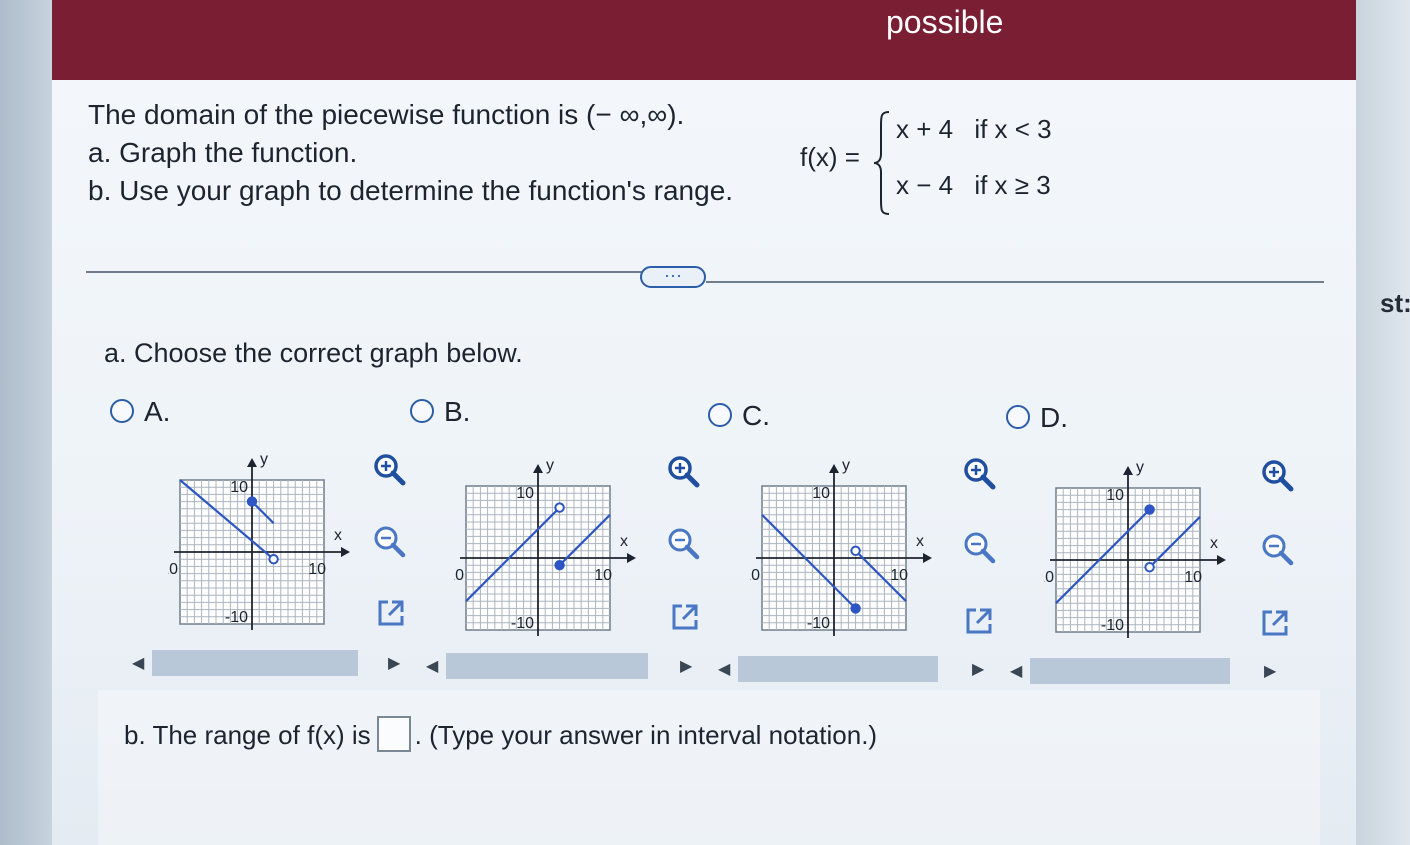 This screenshot has height=845, width=1410. What do you see at coordinates (393, 734) in the screenshot?
I see `range-answer-input` at bounding box center [393, 734].